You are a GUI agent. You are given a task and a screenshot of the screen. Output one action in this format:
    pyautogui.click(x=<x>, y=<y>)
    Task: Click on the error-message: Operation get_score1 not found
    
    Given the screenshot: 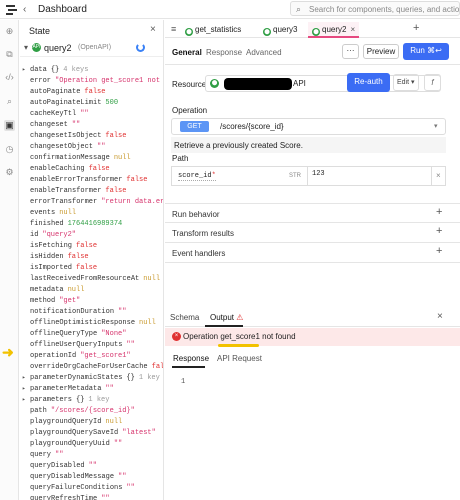 What is the action you would take?
    pyautogui.click(x=239, y=336)
    